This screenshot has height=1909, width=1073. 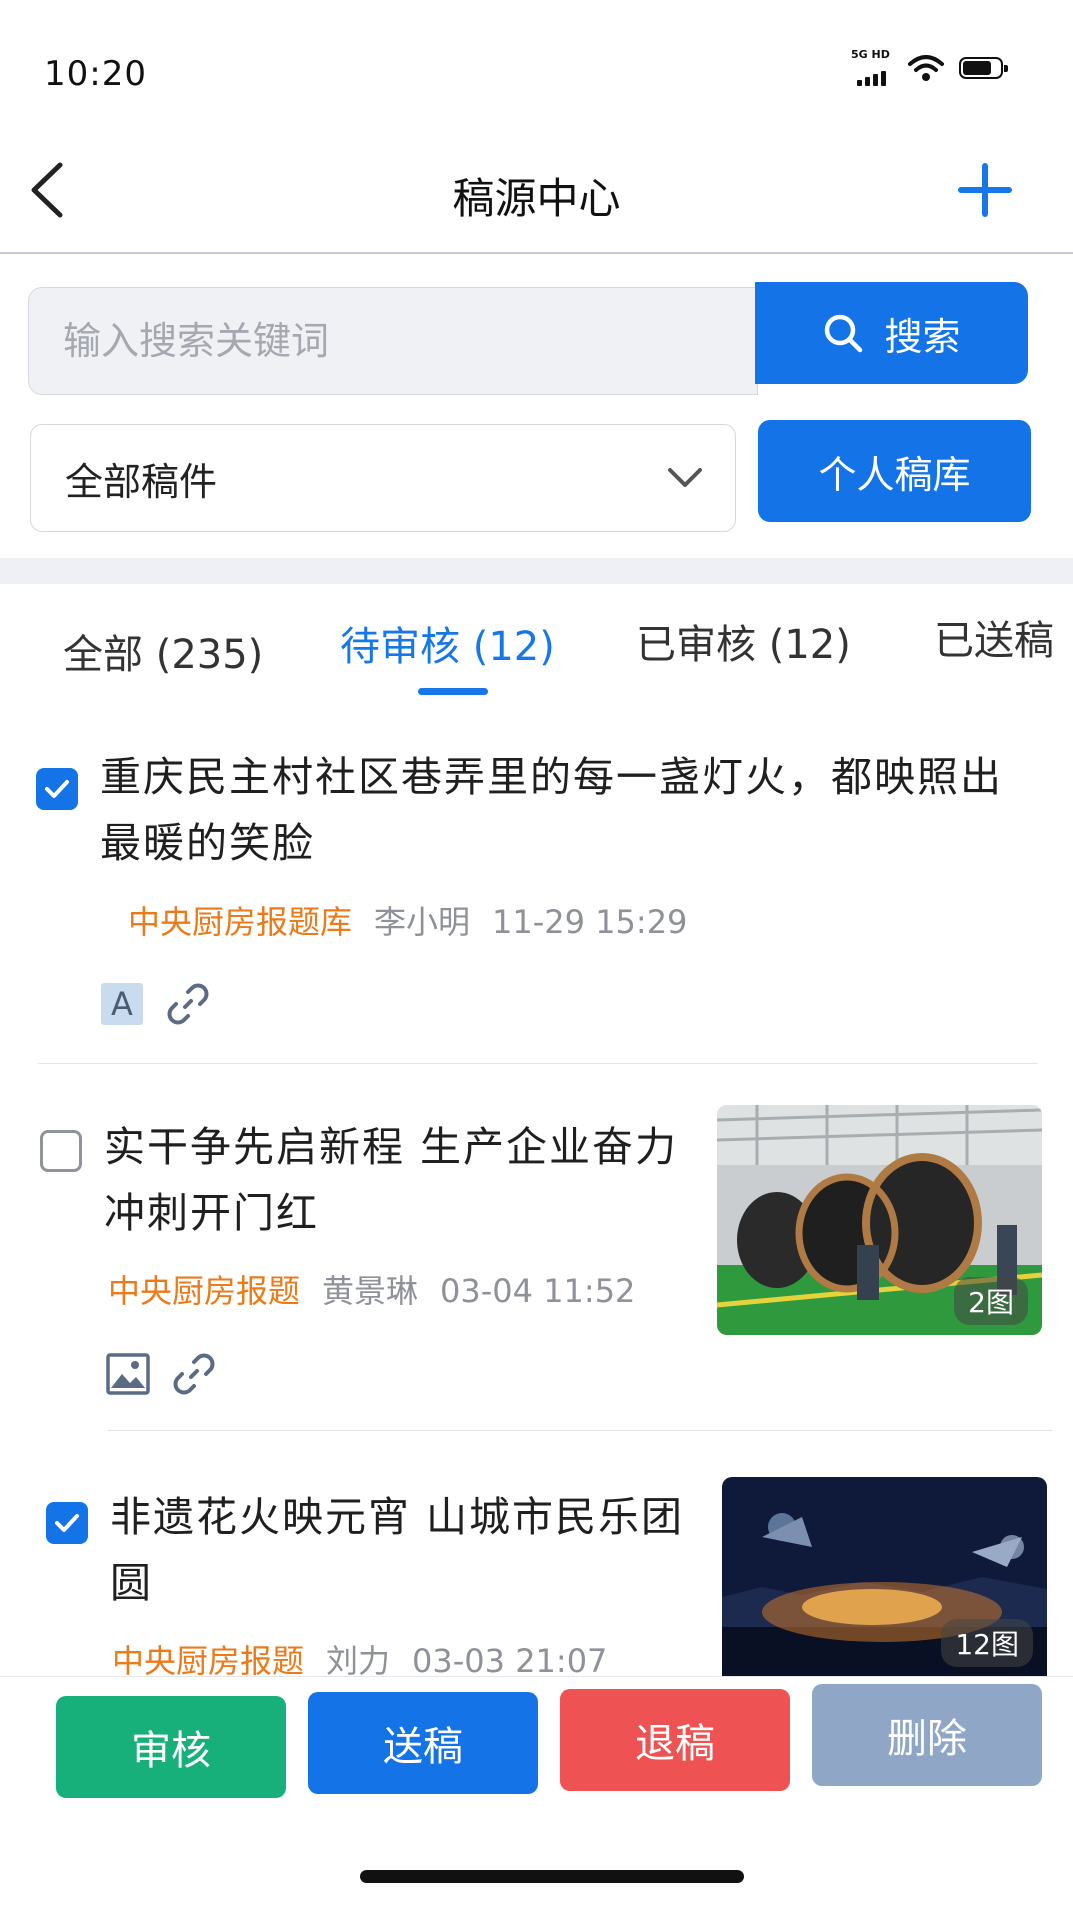 I want to click on article-2-thumbnail: 2图, so click(x=879, y=1220).